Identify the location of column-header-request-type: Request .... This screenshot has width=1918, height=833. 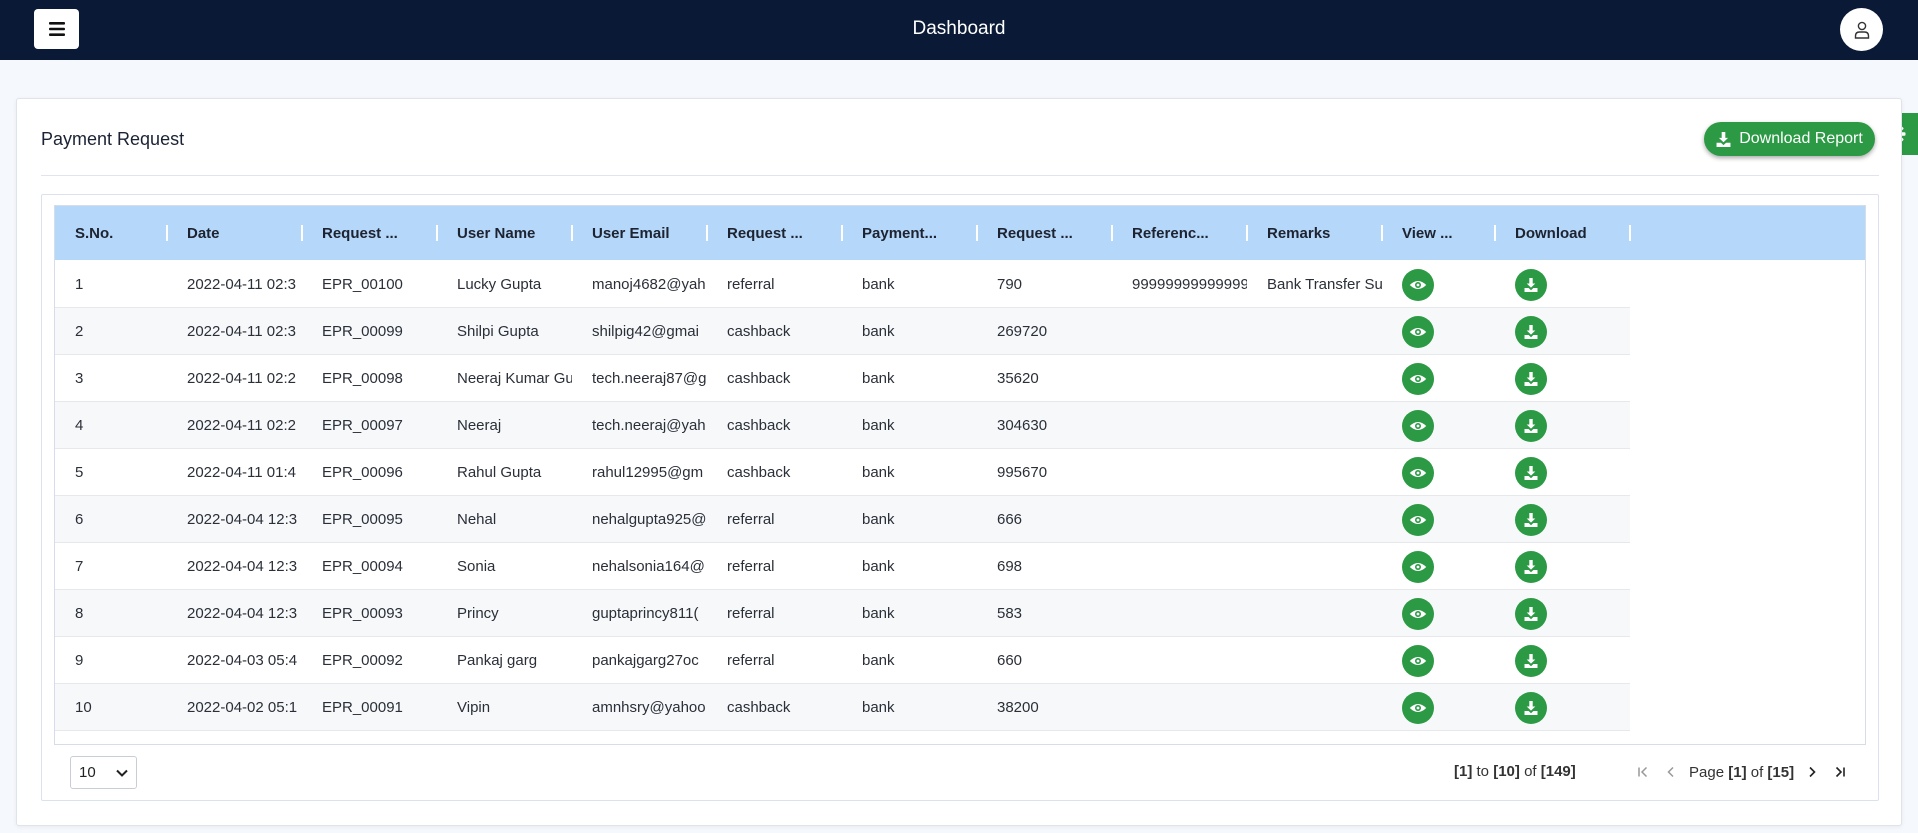
(774, 233).